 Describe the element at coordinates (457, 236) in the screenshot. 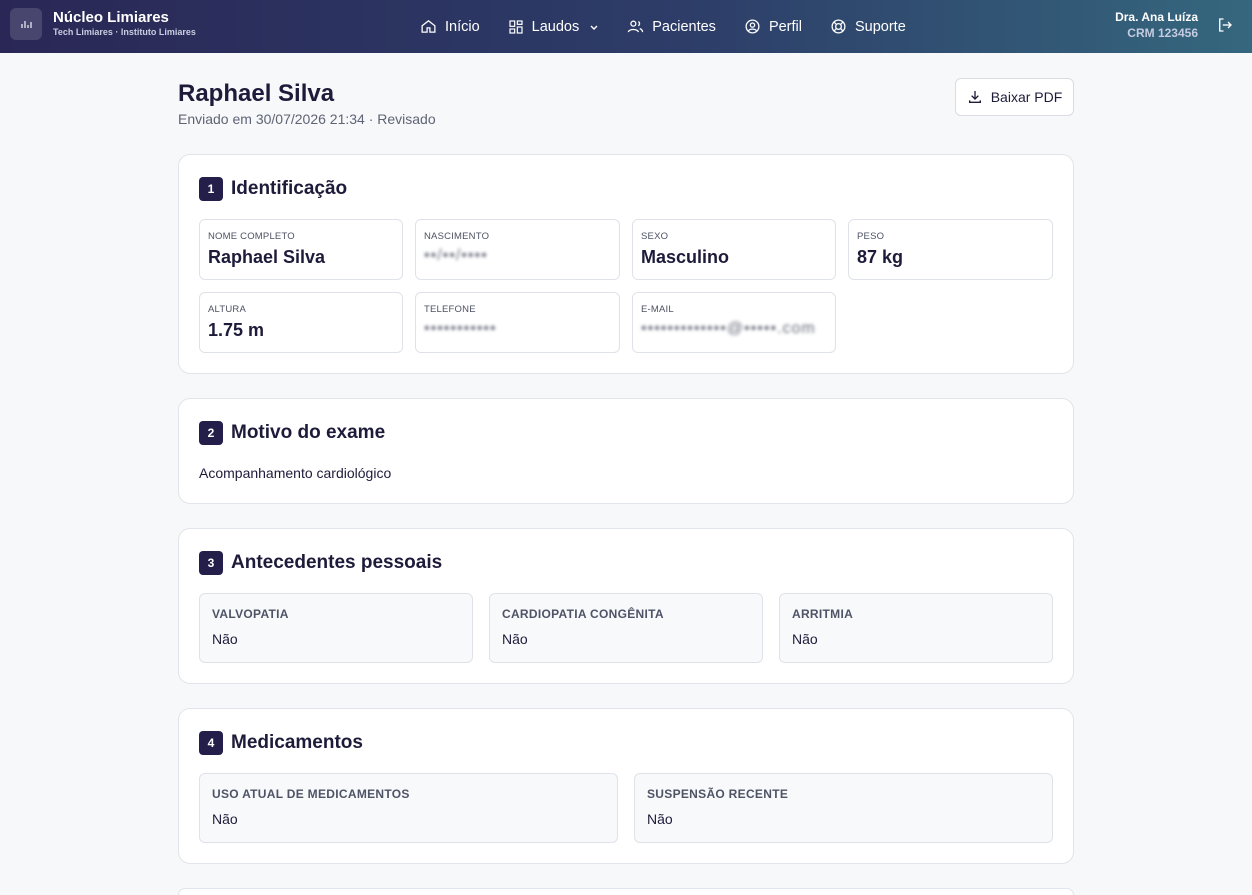

I see `field-label: NASCIMENTO` at that location.